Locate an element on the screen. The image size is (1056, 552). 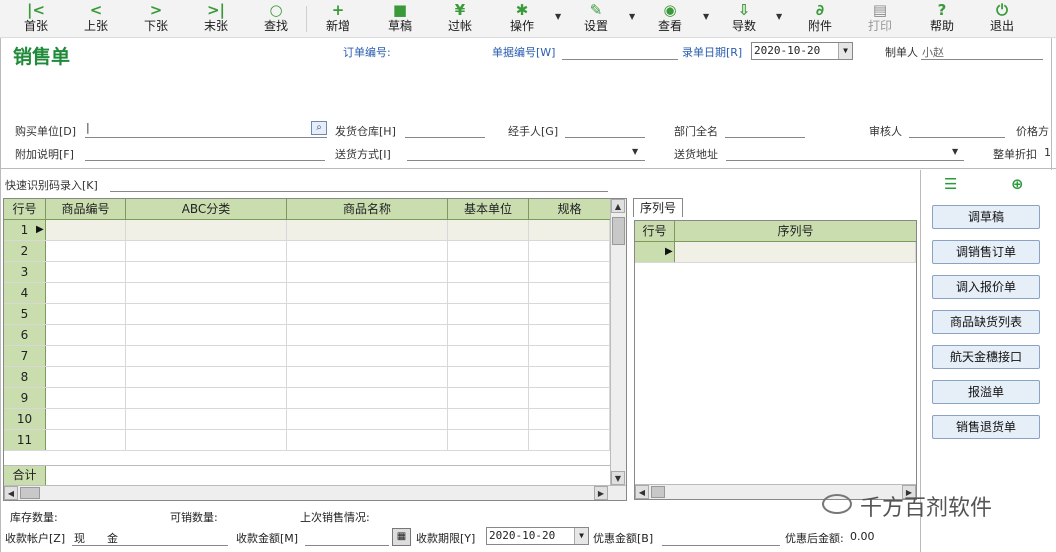
table-row: 2 is located at coordinates (307, 251).